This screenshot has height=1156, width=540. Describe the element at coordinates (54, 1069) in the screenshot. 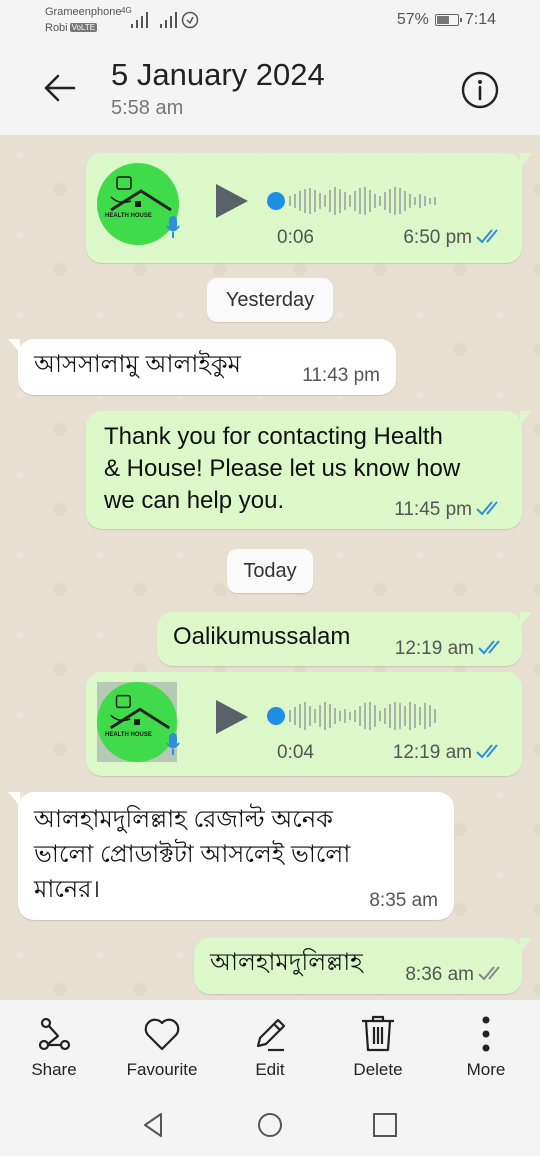

I see `share-label: Share` at that location.